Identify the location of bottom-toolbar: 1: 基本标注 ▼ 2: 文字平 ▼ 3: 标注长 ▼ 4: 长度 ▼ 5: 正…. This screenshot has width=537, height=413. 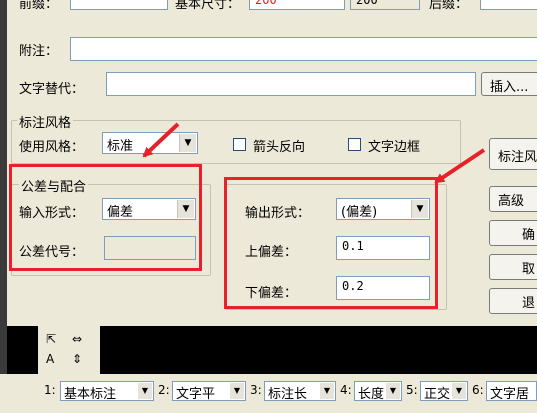
(268, 393).